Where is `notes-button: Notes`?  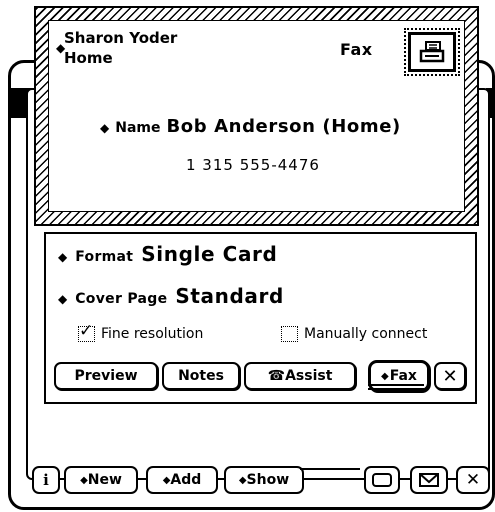 notes-button: Notes is located at coordinates (201, 376).